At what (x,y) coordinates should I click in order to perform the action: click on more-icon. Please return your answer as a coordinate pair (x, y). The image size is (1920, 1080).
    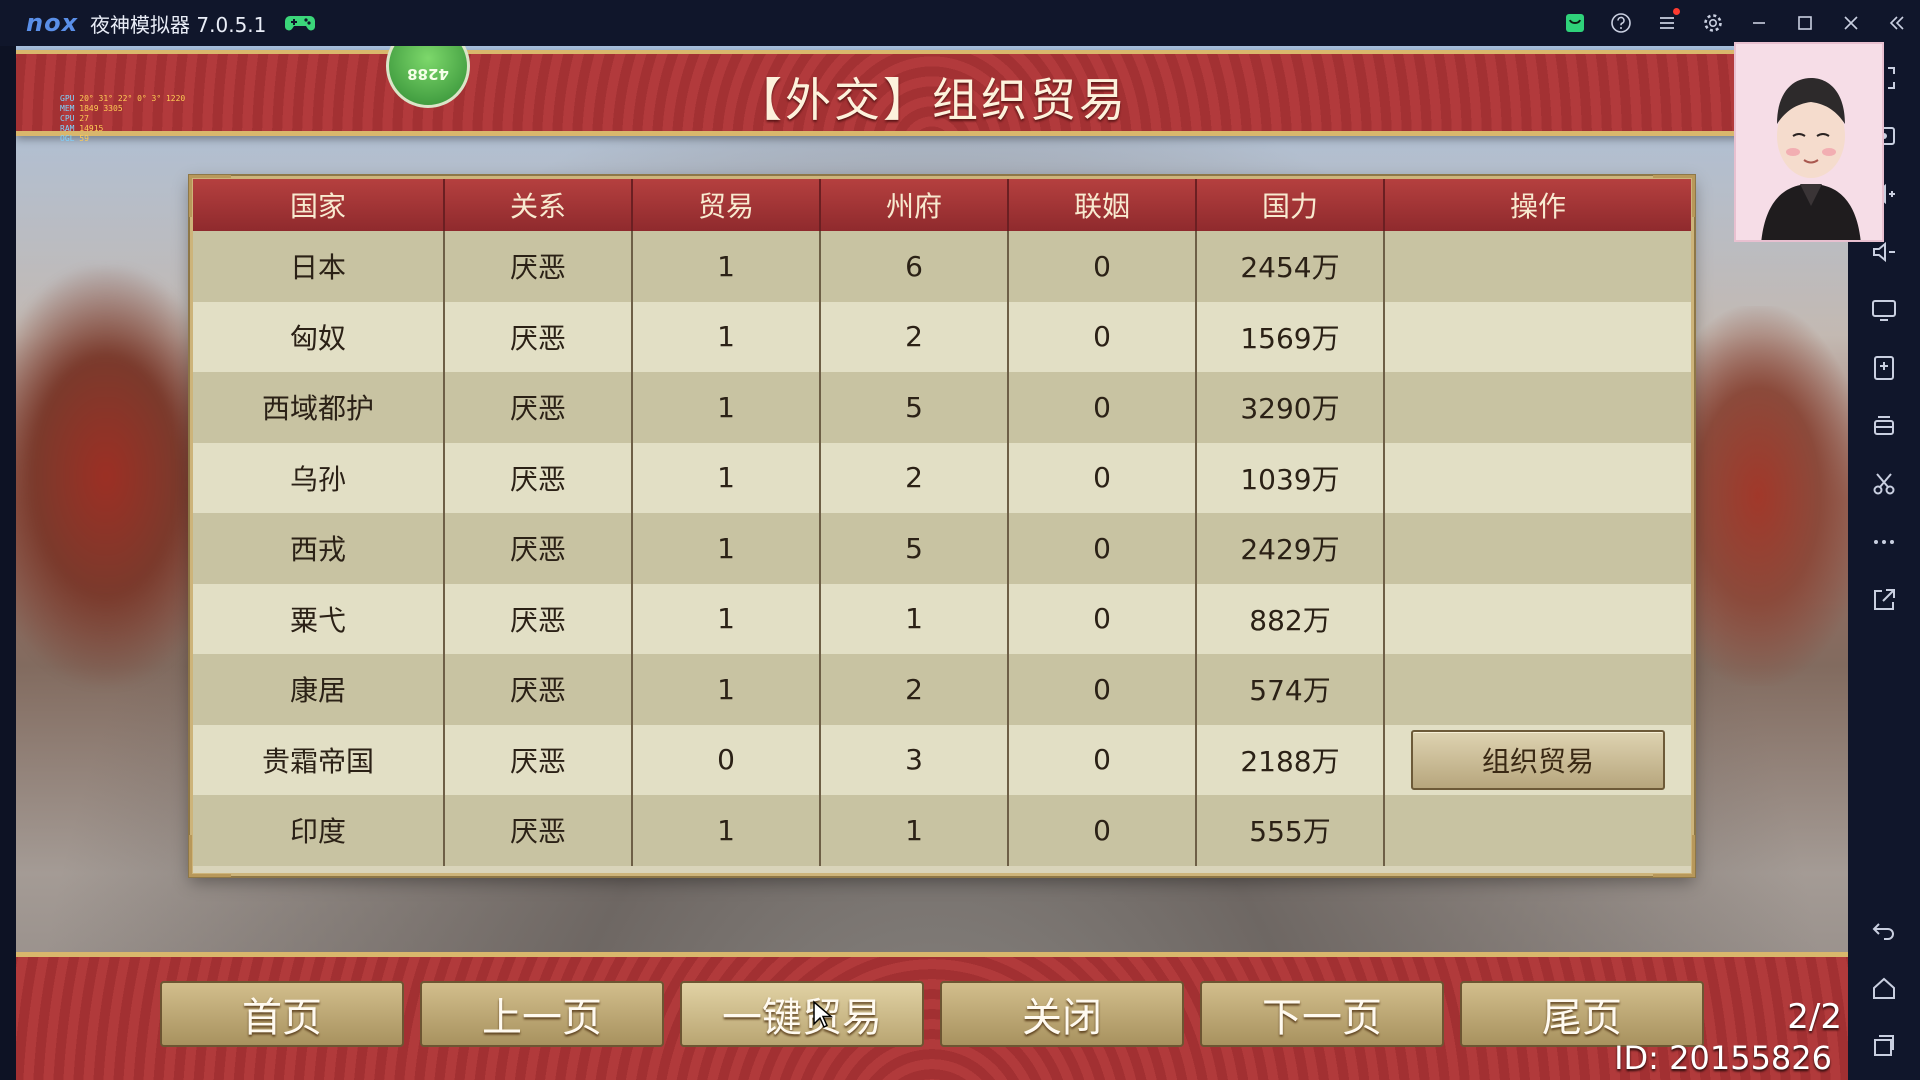
    Looking at the image, I should click on (1884, 542).